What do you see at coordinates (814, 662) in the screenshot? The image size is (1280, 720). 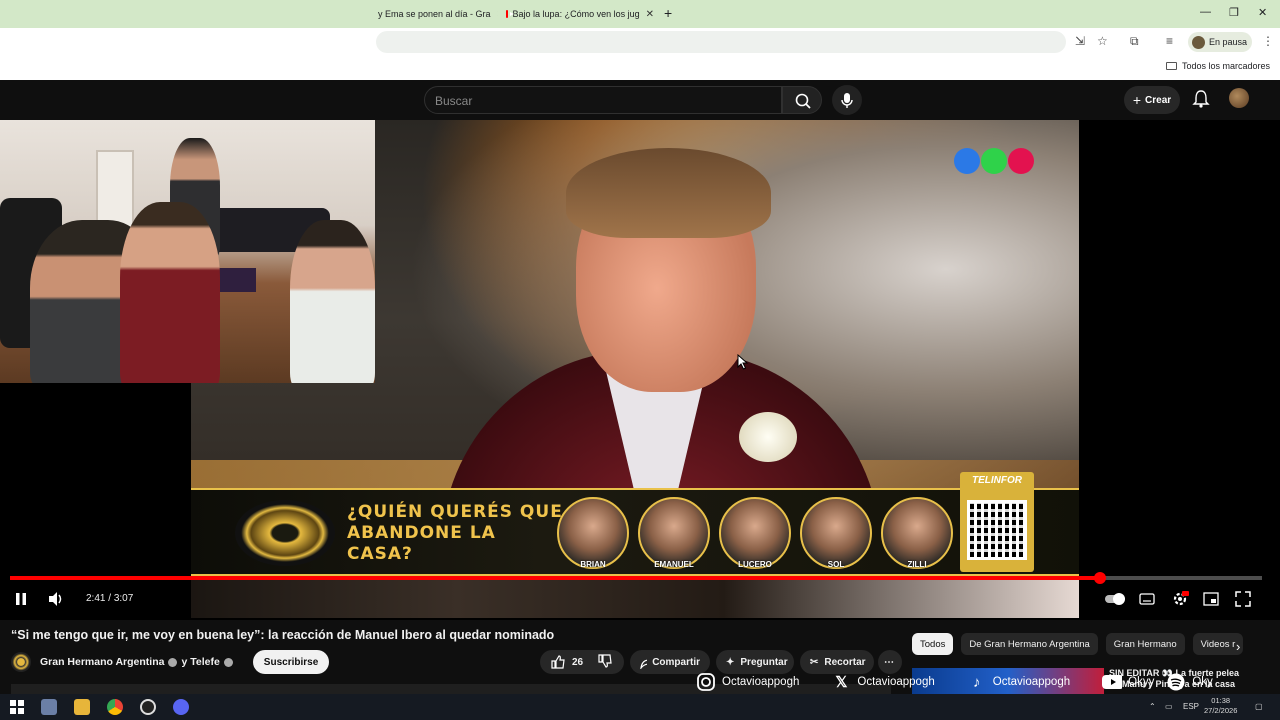 I see `scissors-icon: ✂` at bounding box center [814, 662].